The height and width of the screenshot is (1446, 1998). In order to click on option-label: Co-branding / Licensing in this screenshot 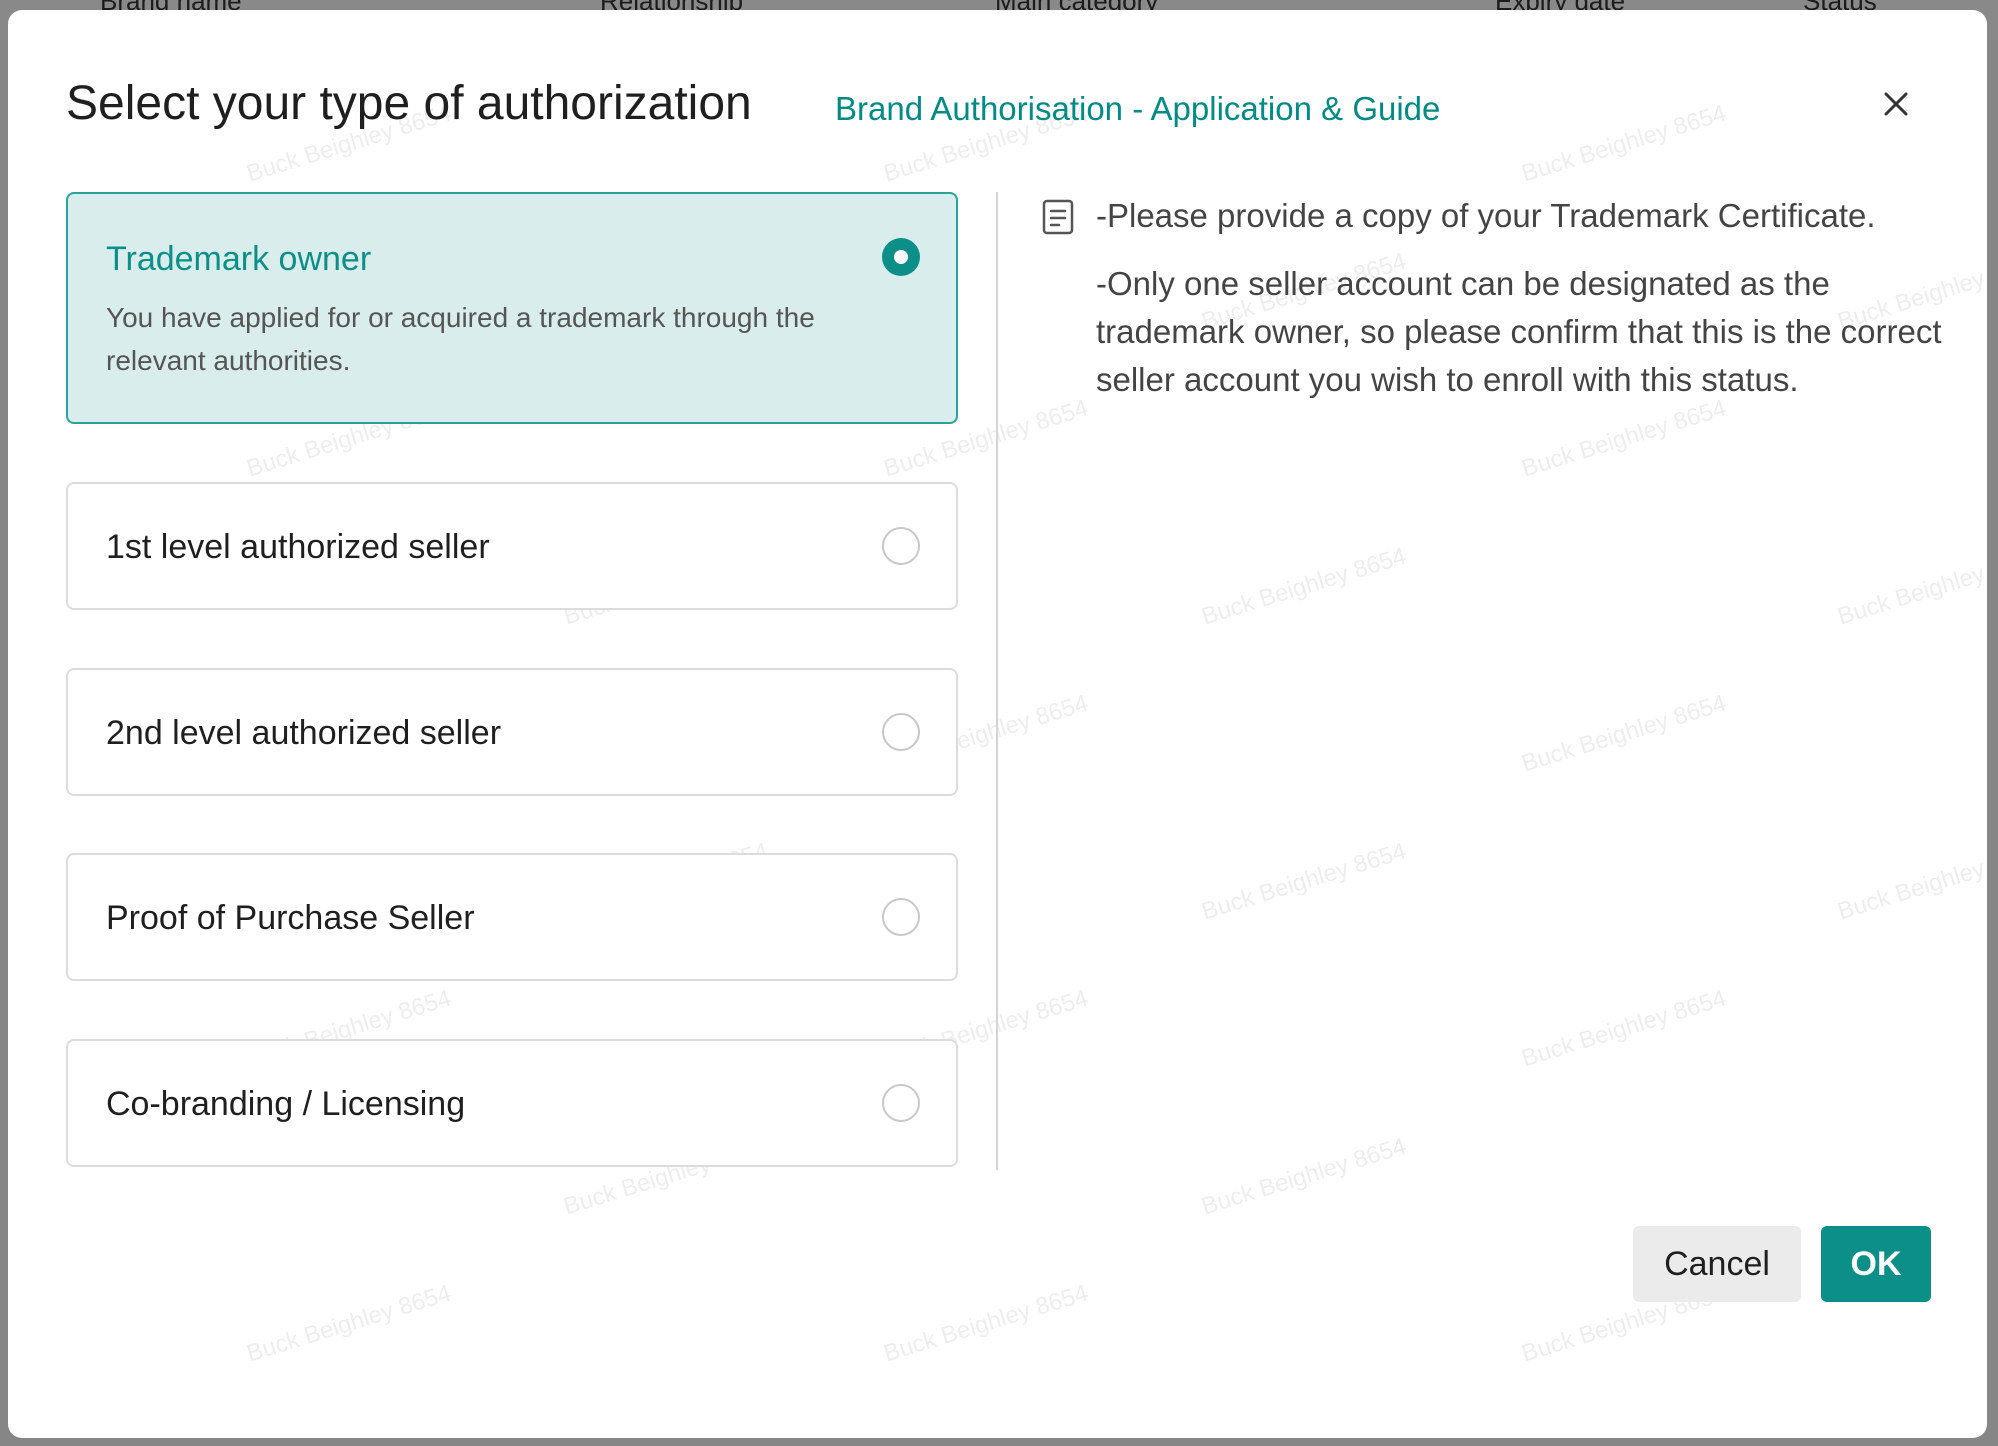, I will do `click(286, 1104)`.